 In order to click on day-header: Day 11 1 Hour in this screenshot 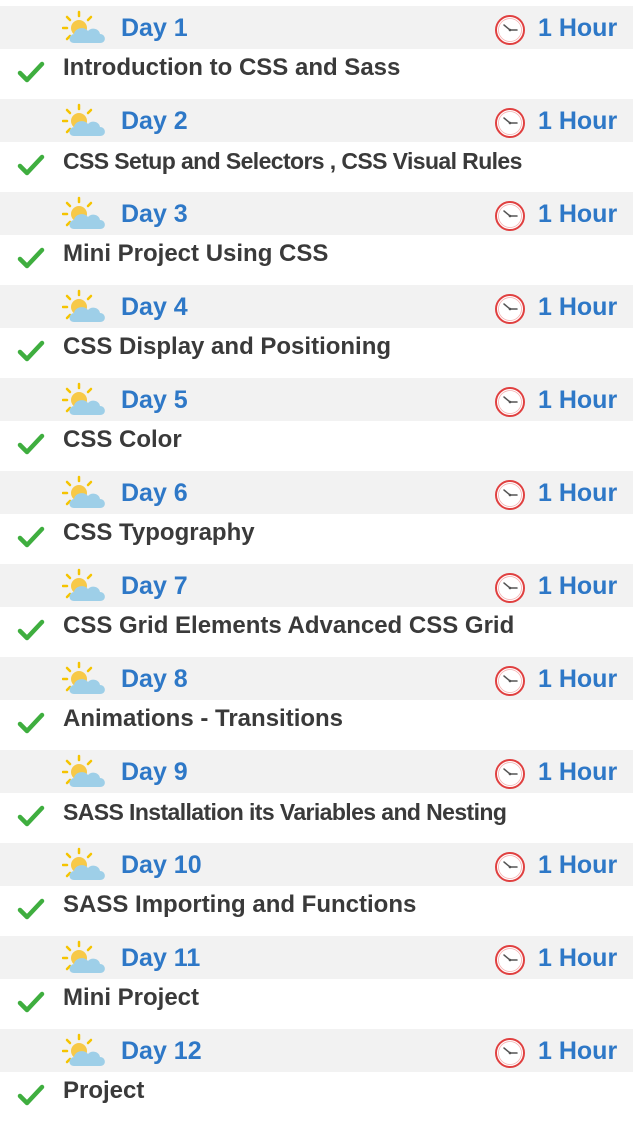, I will do `click(316, 957)`.